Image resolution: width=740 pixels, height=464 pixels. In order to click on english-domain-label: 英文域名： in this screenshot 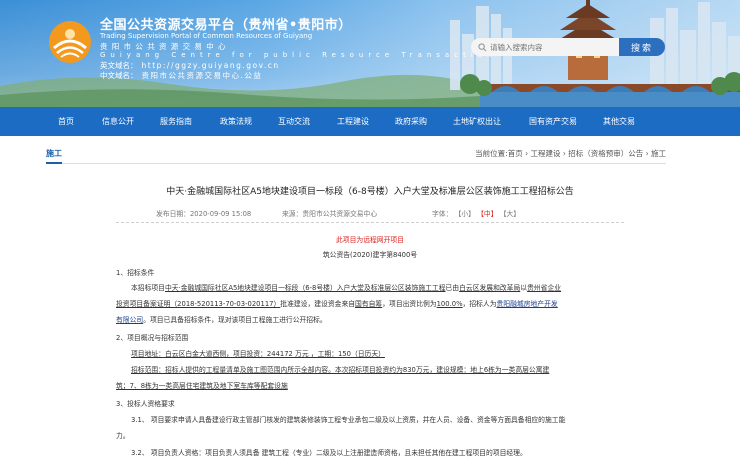, I will do `click(119, 65)`.